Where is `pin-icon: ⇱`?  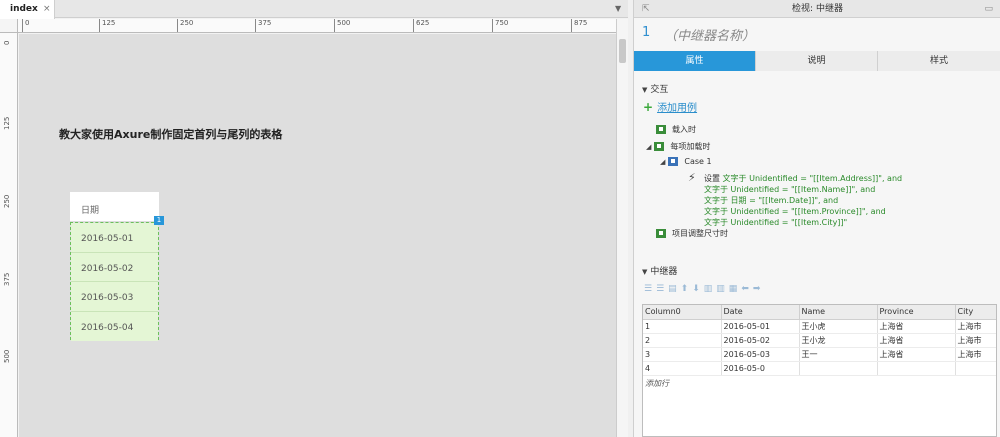
pin-icon: ⇱ is located at coordinates (646, 9).